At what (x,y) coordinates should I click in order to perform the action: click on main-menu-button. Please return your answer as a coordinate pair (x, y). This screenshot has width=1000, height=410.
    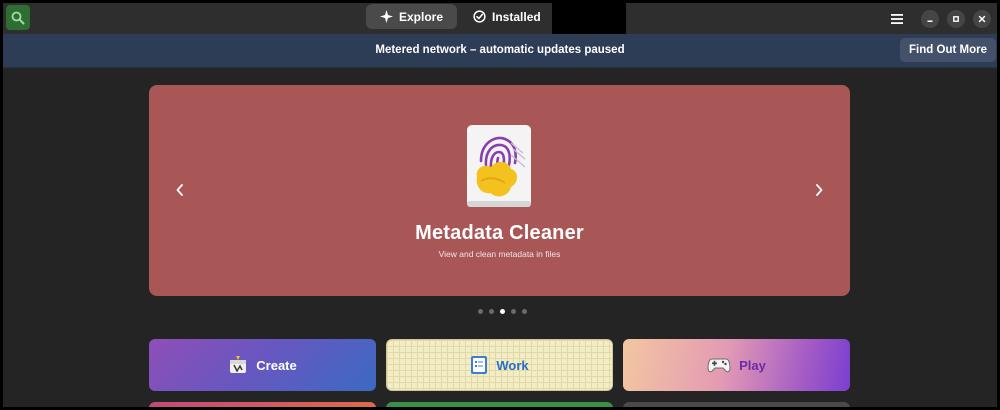
    Looking at the image, I should click on (897, 19).